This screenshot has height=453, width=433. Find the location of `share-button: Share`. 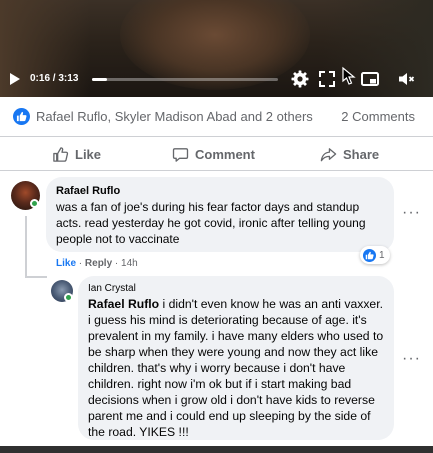

share-button: Share is located at coordinates (349, 154).